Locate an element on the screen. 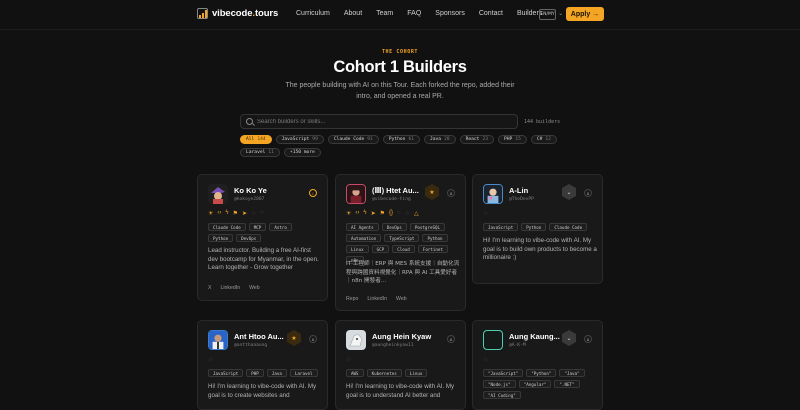 This screenshot has width=800, height=410. skill-tag: PHP is located at coordinates (255, 373).